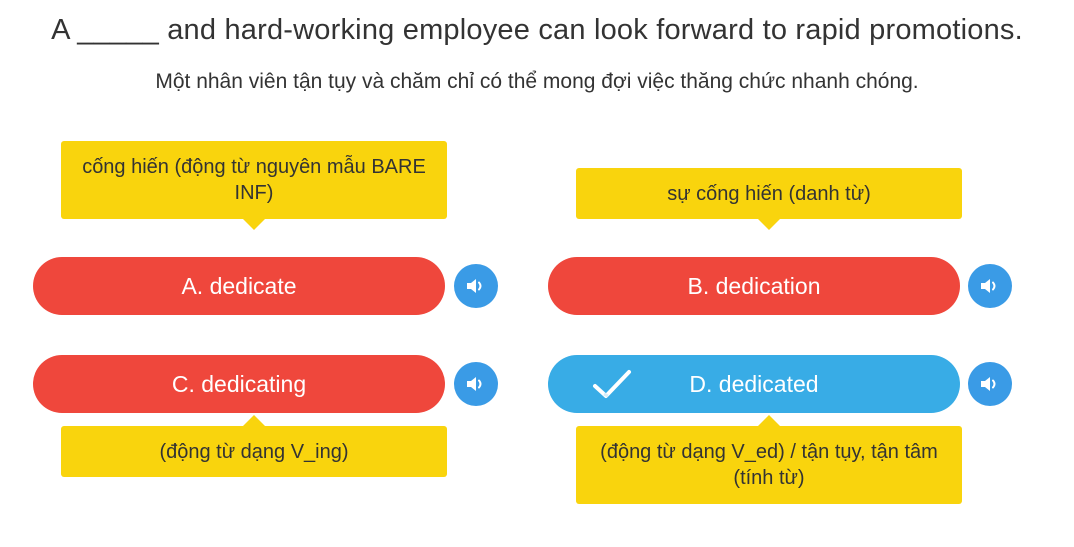 The width and height of the screenshot is (1074, 547). I want to click on hint-option-c: (động từ dạng V_ing), so click(254, 446).